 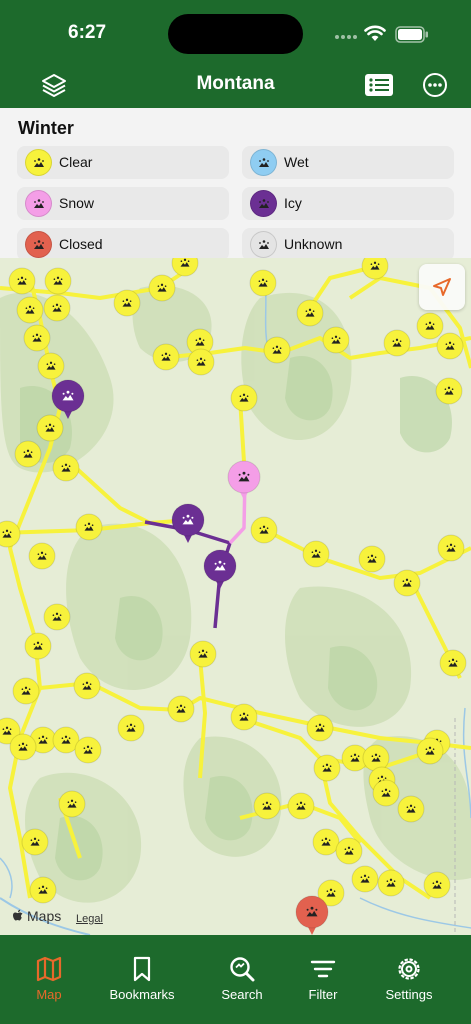 I want to click on page-title: Montana, so click(x=235, y=83).